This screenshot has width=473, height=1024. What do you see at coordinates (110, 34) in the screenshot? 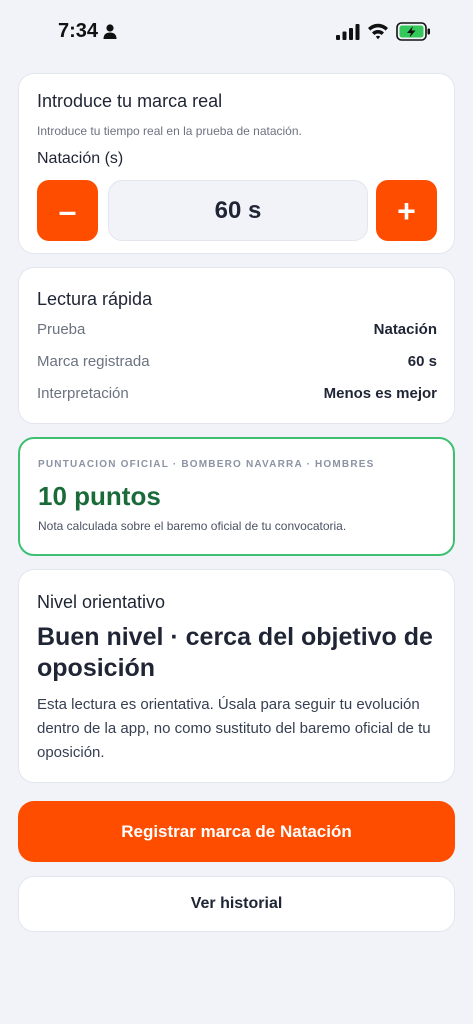
I see `person-icon` at bounding box center [110, 34].